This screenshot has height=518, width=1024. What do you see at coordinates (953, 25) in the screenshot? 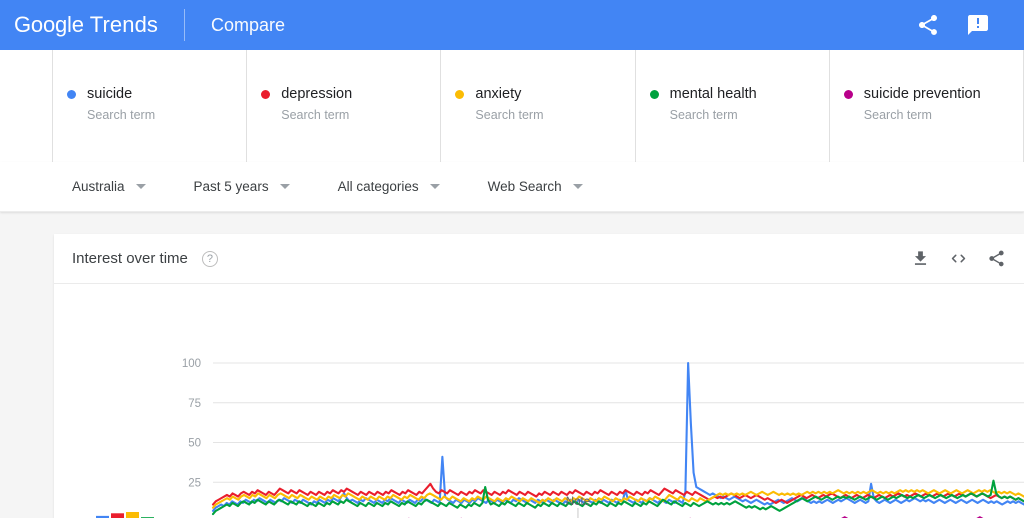
I see `header-actions` at bounding box center [953, 25].